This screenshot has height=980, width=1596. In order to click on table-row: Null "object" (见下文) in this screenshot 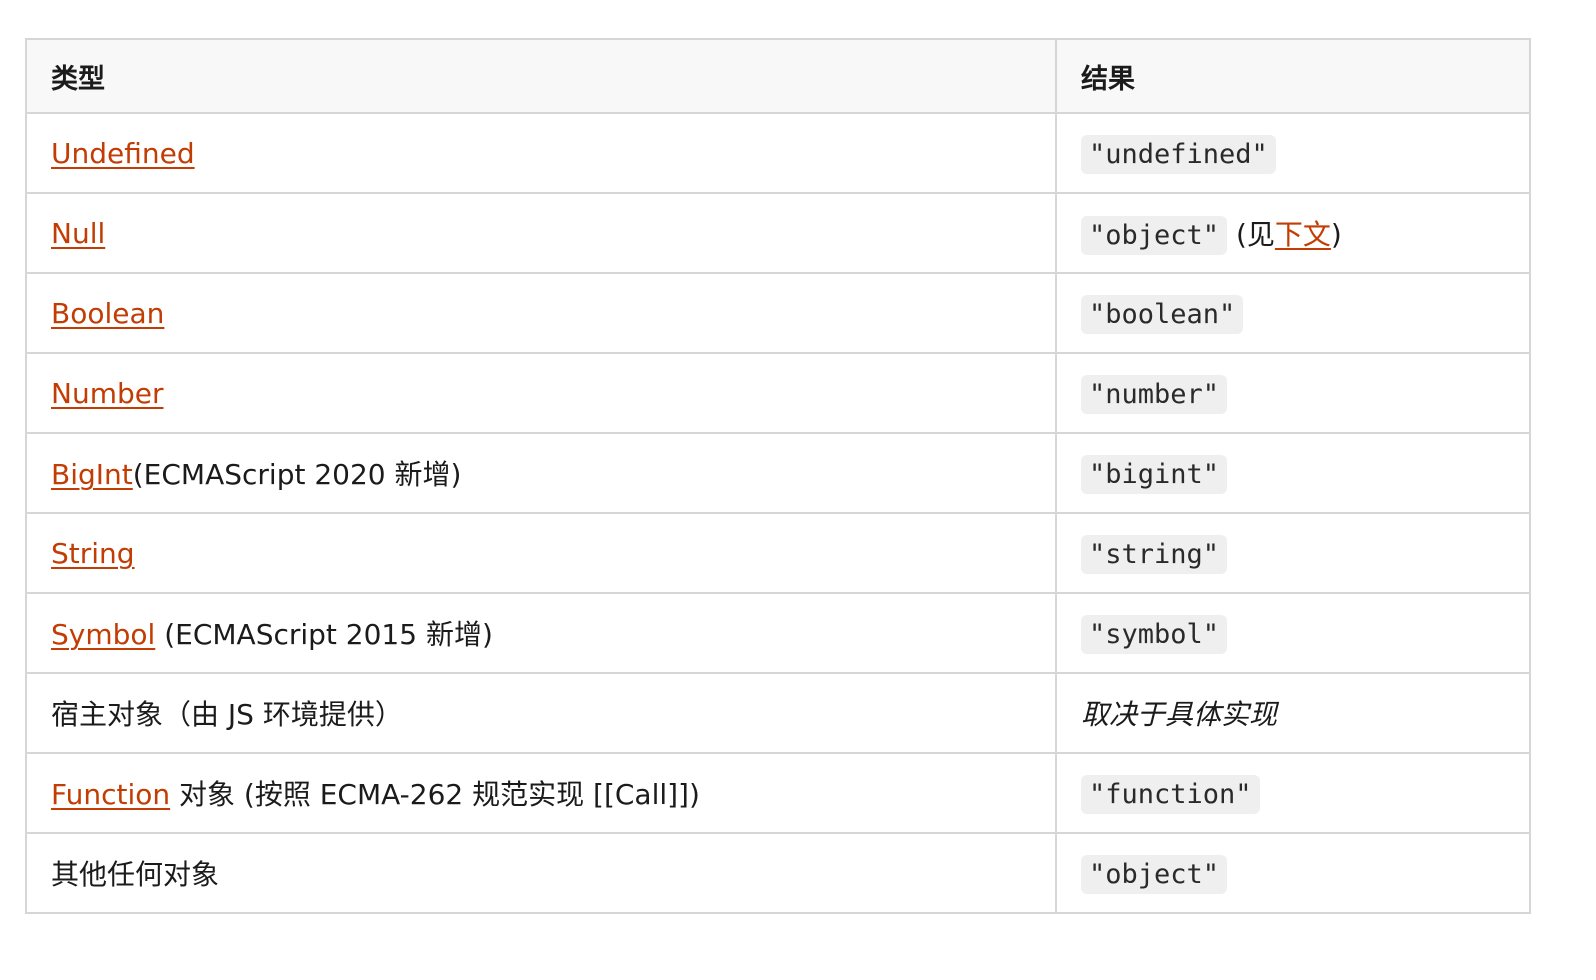, I will do `click(778, 233)`.